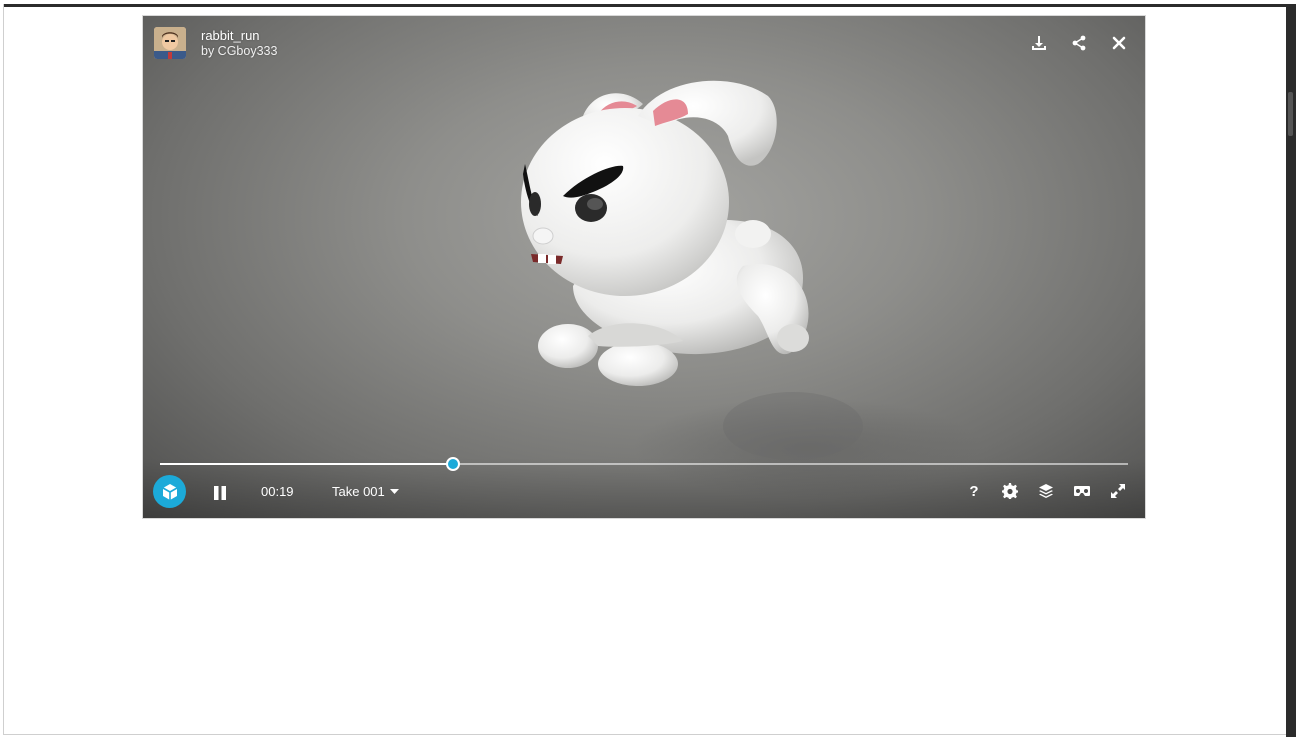 The width and height of the screenshot is (1296, 737). I want to click on pause-button, so click(220, 493).